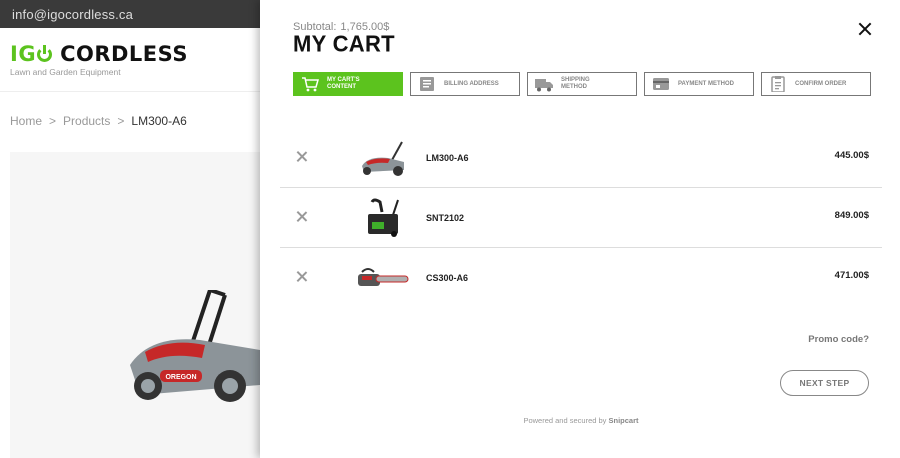  I want to click on breadcrumb-current: LM300-A6, so click(159, 121).